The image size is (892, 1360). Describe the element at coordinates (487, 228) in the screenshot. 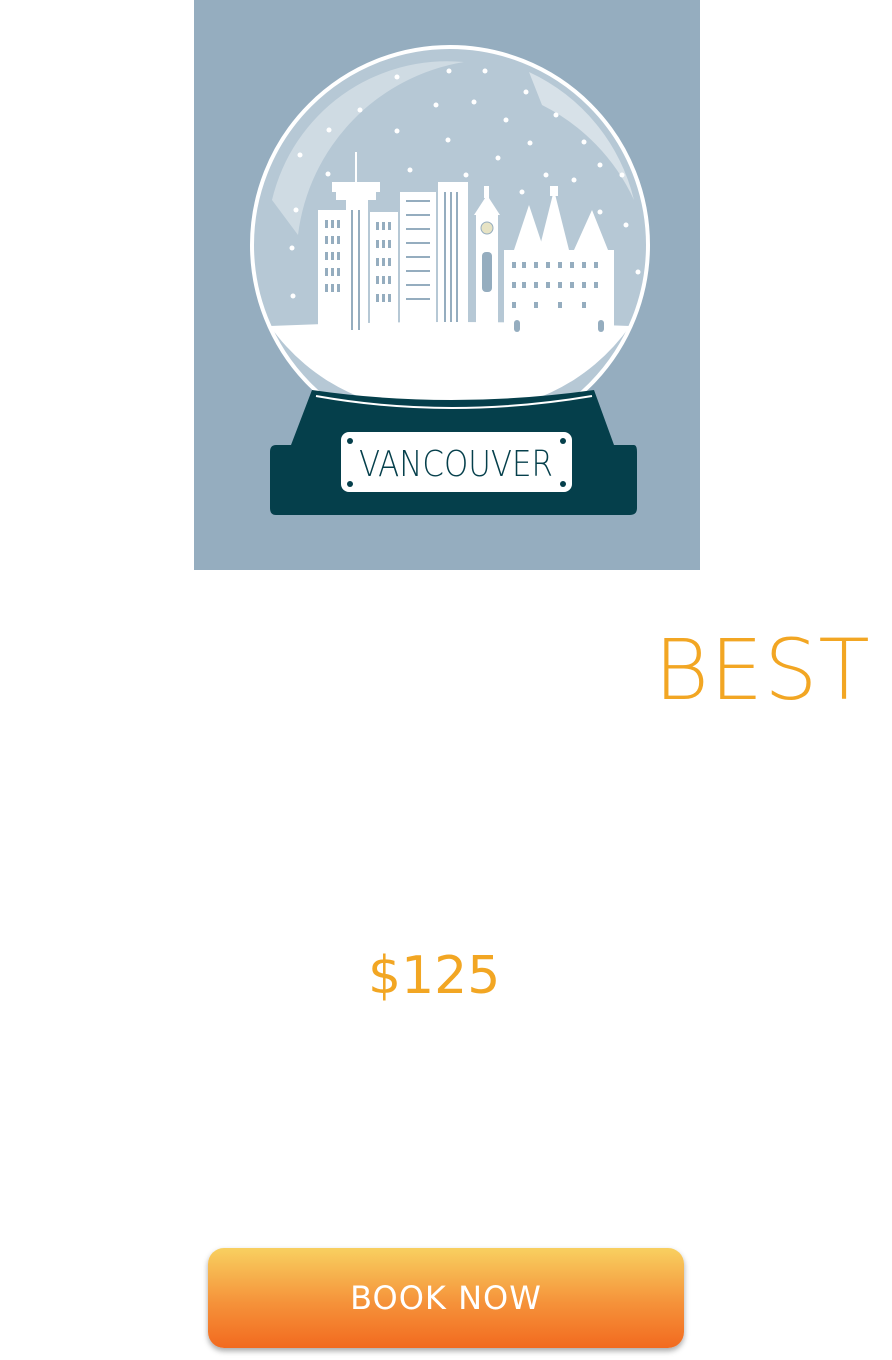

I see `clock-icon` at that location.